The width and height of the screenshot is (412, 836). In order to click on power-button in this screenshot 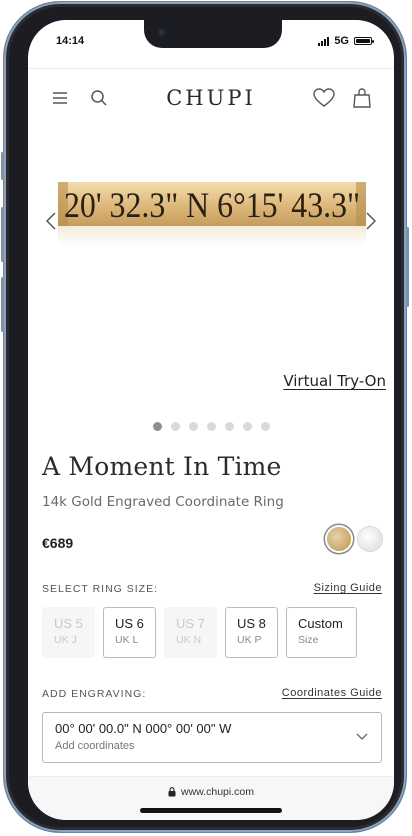, I will do `click(407, 267)`.